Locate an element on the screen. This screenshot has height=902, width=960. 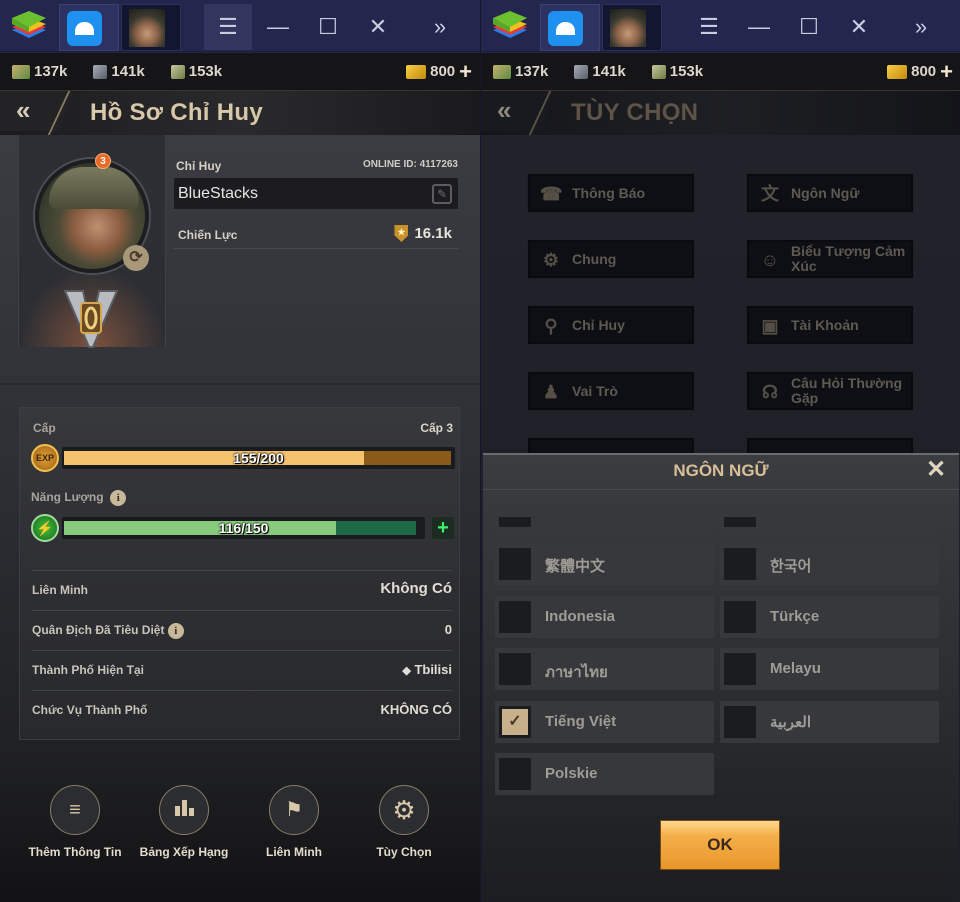
change-avatar-icon: ⟳ is located at coordinates (136, 258).